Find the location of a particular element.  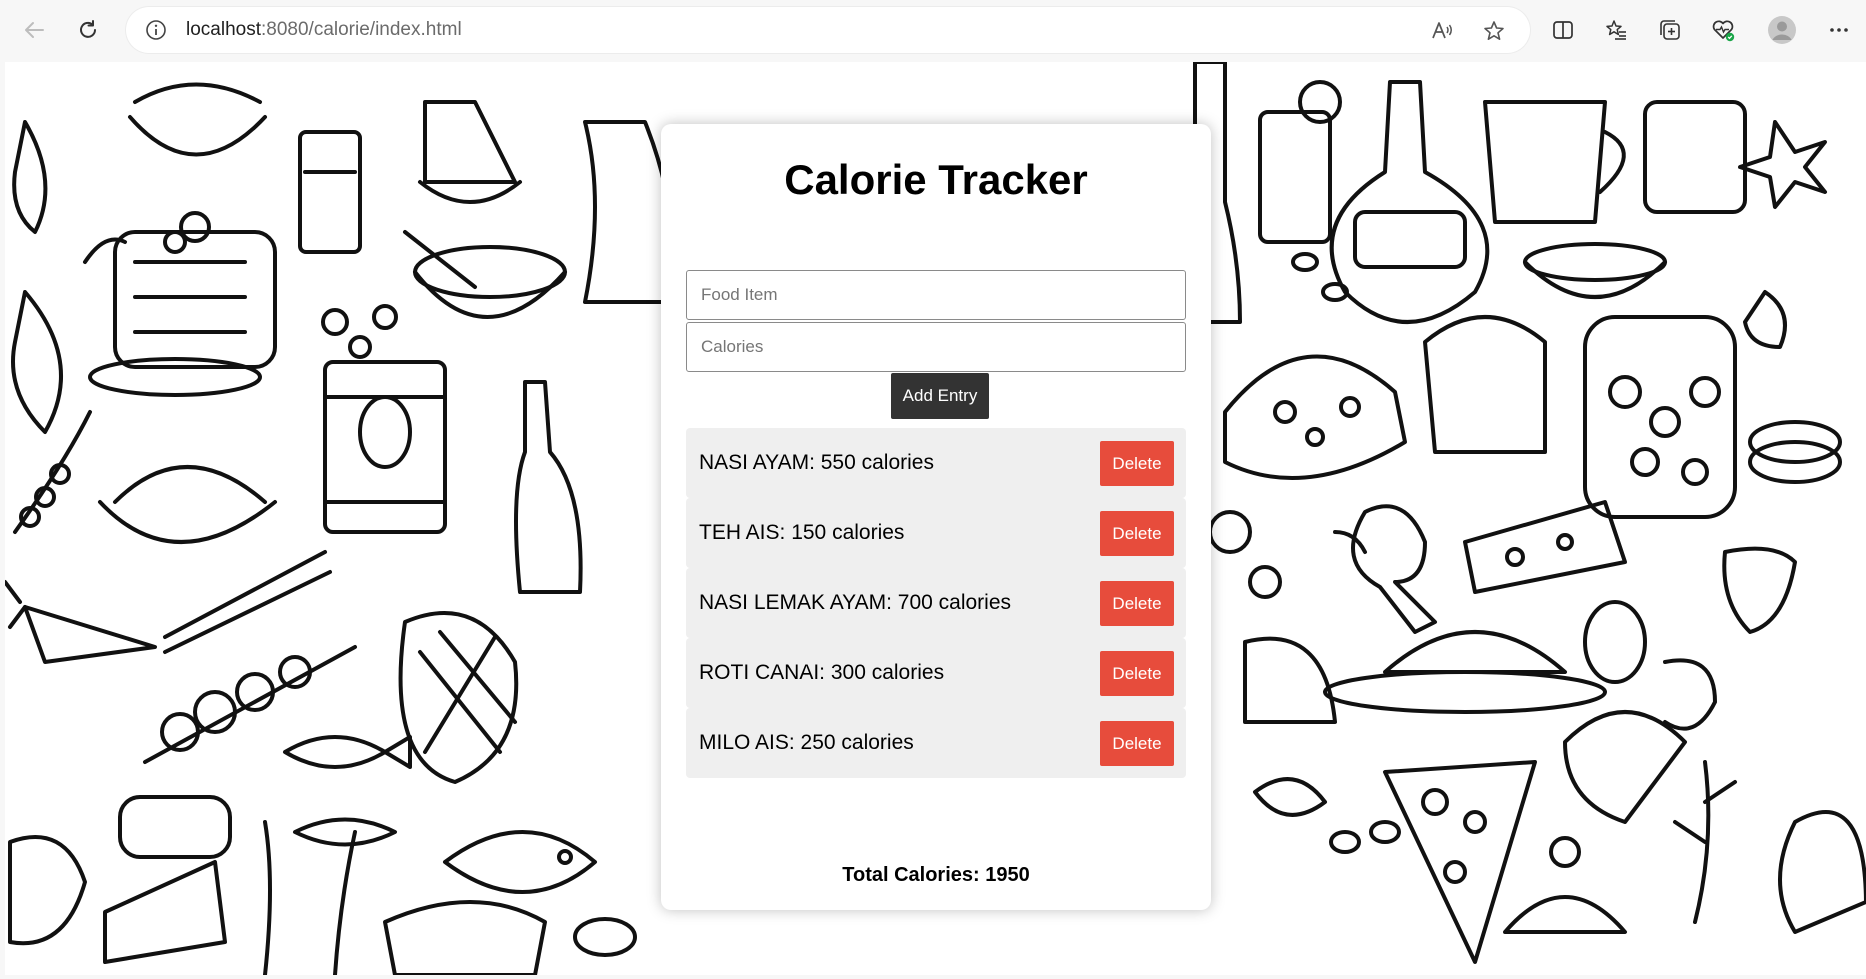

info-icon is located at coordinates (156, 30).